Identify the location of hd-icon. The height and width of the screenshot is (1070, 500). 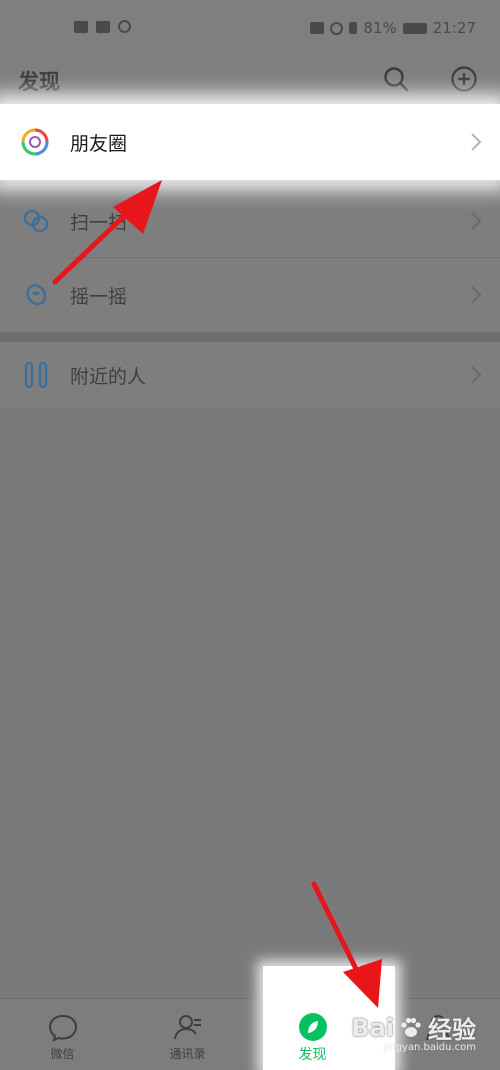
(81, 26).